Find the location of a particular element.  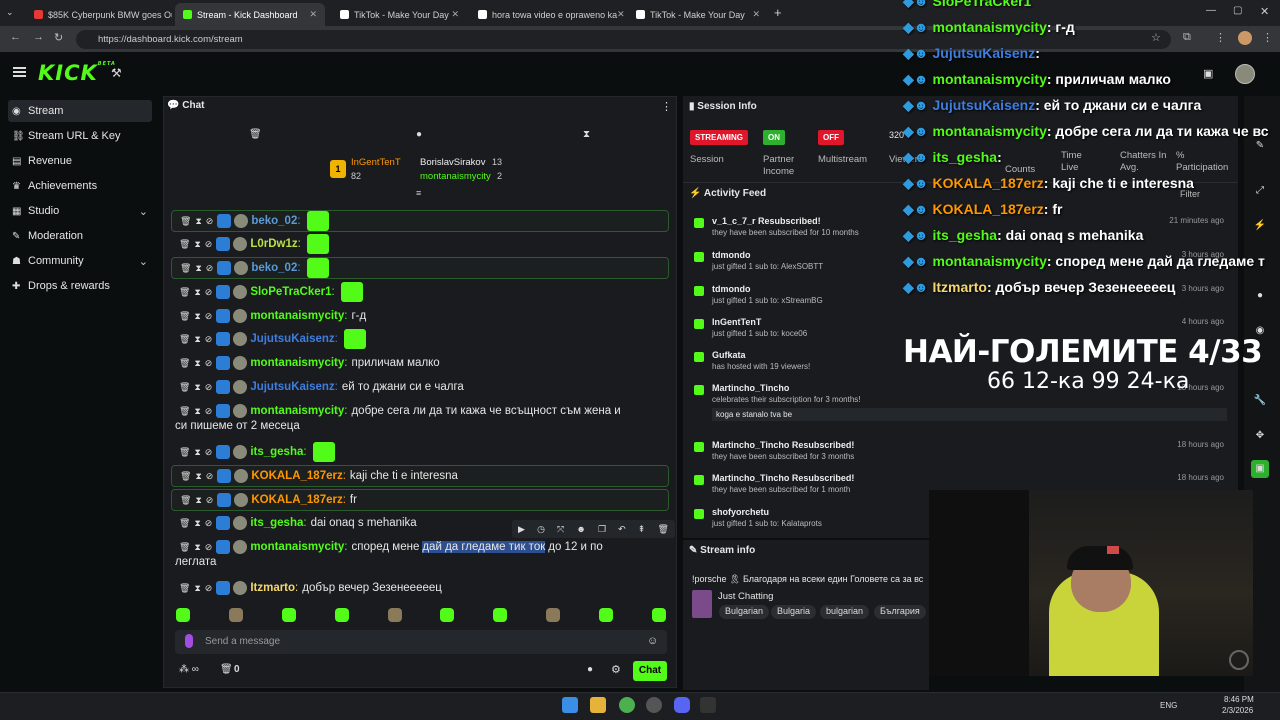

sidebar-item: ♛ Achievements is located at coordinates (80, 186).